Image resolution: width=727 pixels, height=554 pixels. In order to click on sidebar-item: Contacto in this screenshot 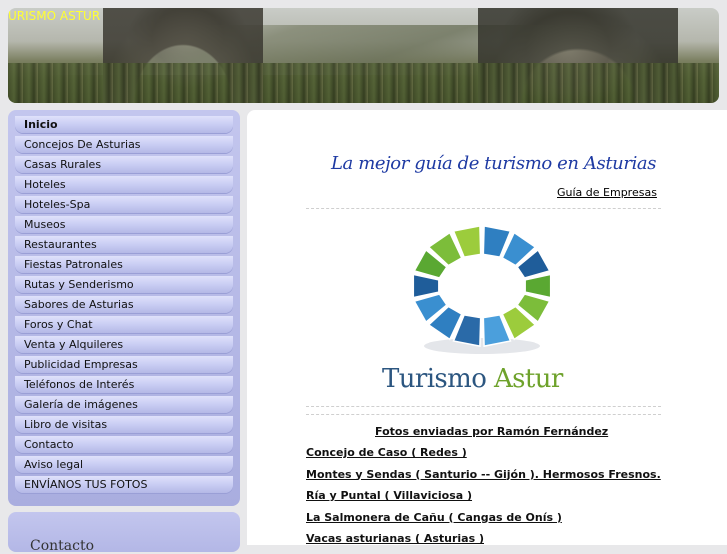, I will do `click(124, 444)`.